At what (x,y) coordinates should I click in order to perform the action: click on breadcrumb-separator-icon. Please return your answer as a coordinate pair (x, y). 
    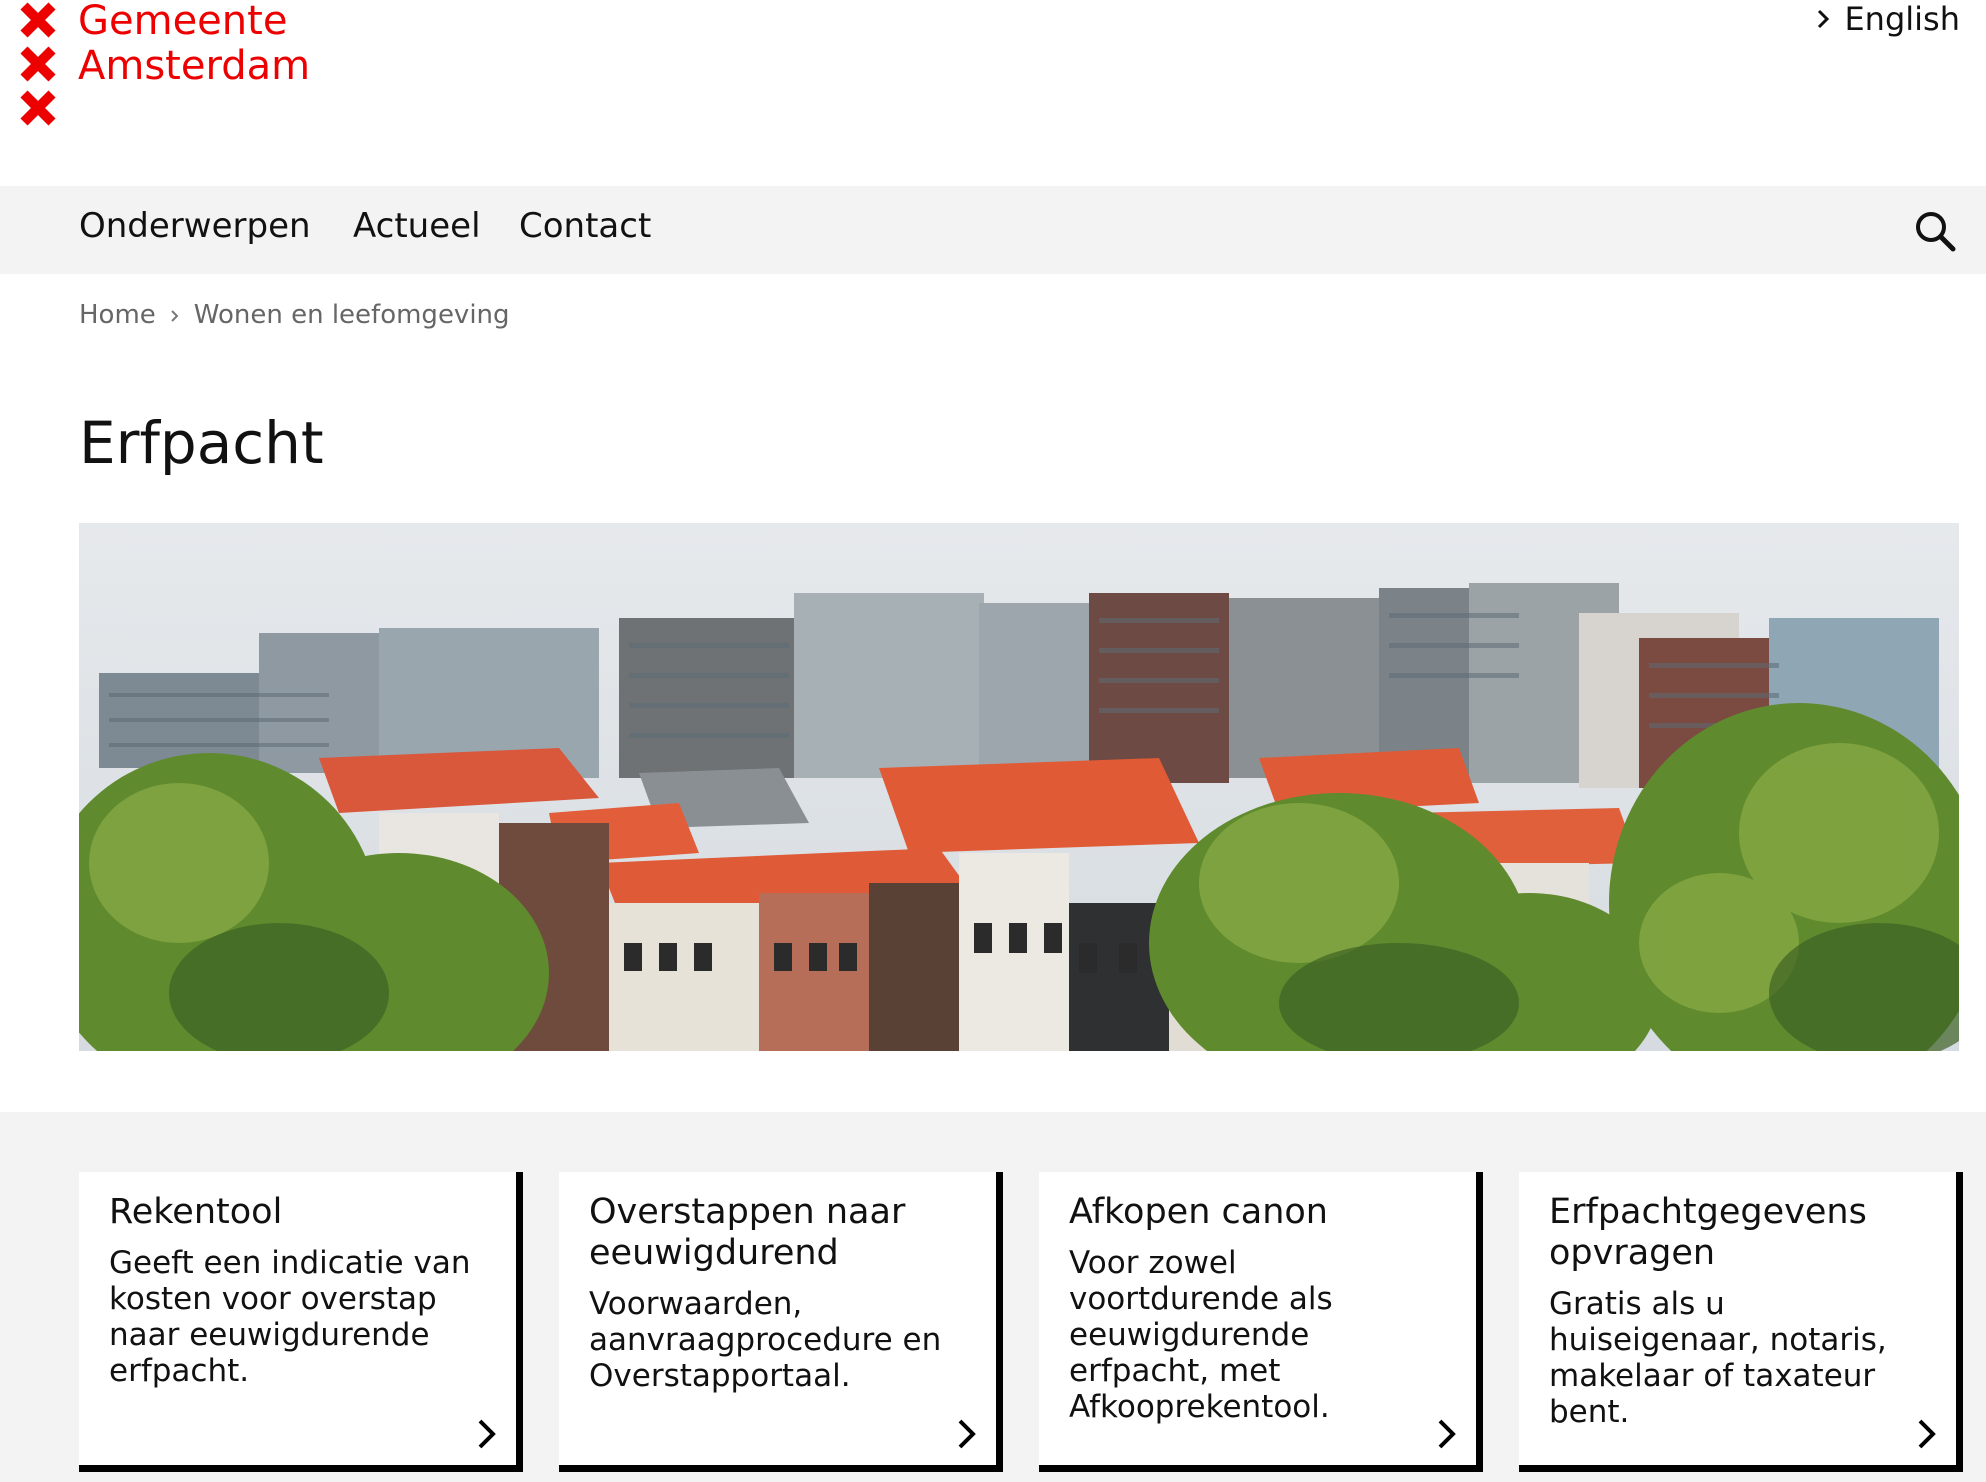
    Looking at the image, I should click on (175, 315).